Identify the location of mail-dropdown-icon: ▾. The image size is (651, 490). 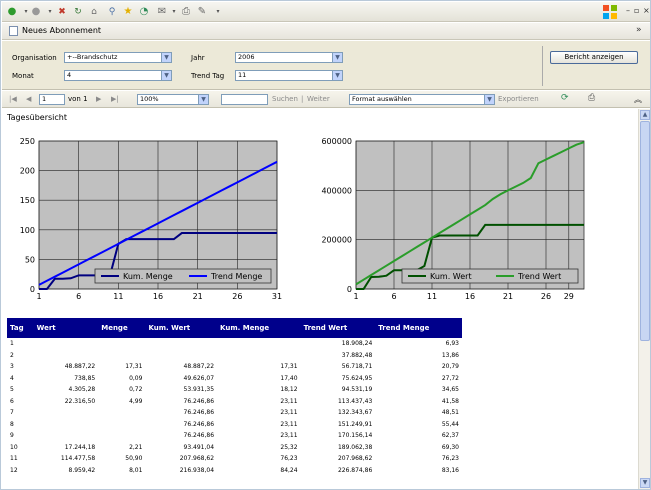
(174, 12).